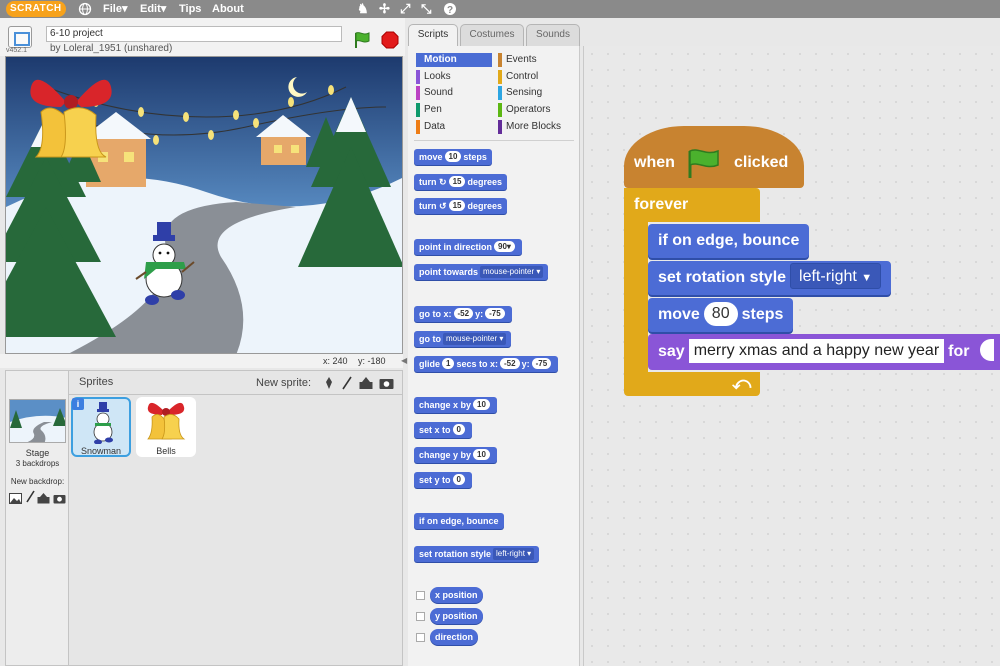  Describe the element at coordinates (454, 127) in the screenshot. I see `category-data: Data` at that location.